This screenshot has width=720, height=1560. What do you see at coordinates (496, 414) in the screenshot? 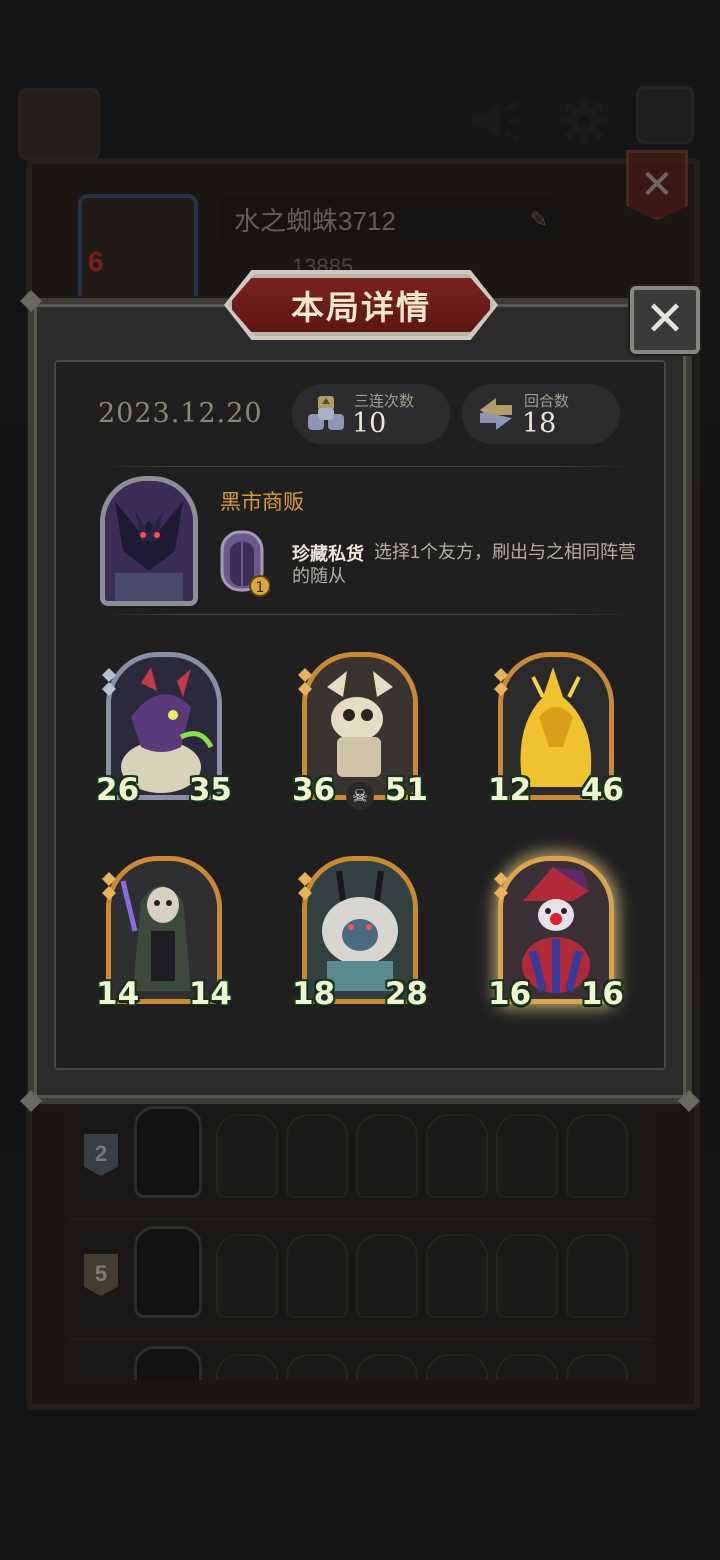
I see `rounds-icon` at bounding box center [496, 414].